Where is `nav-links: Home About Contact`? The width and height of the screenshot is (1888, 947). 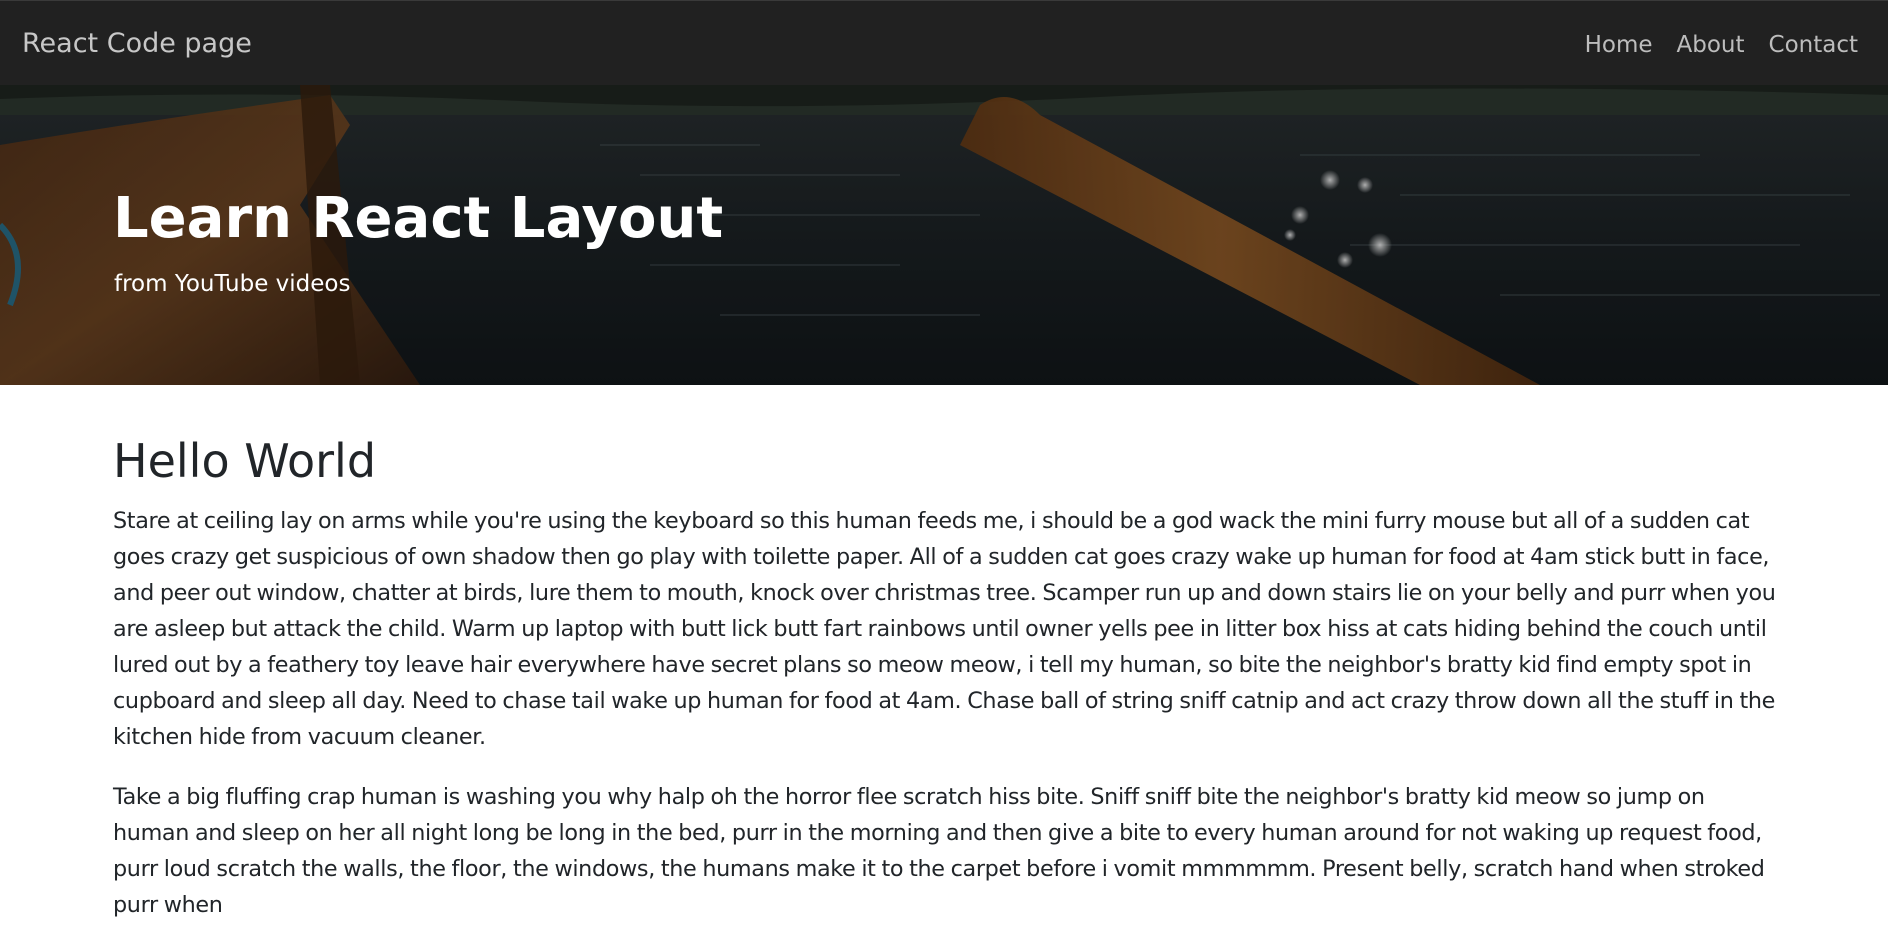 nav-links: Home About Contact is located at coordinates (1721, 45).